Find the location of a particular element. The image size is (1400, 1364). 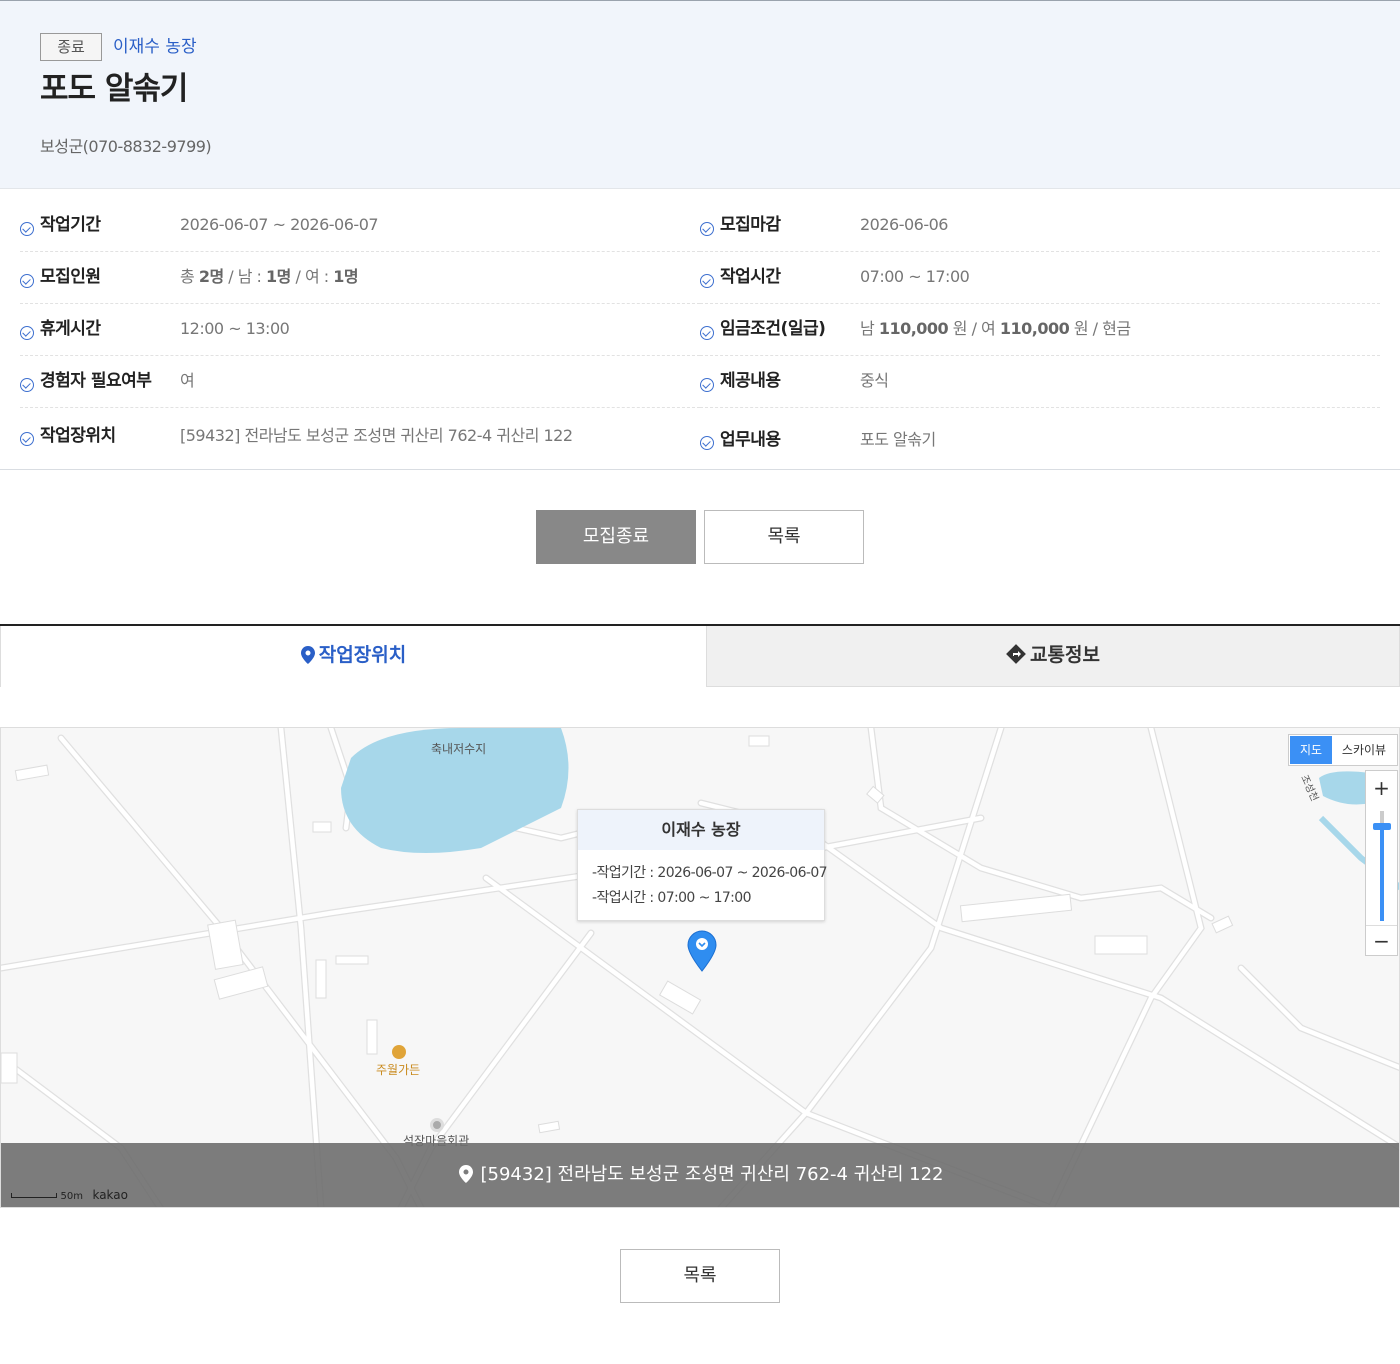

info-label: 임금조건(일급) is located at coordinates (773, 329).